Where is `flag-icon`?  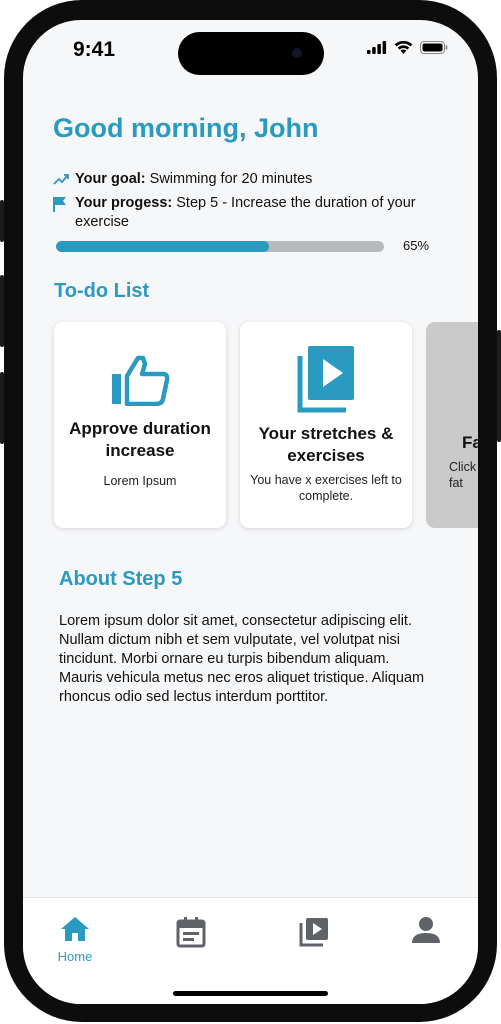
flag-icon is located at coordinates (59, 204).